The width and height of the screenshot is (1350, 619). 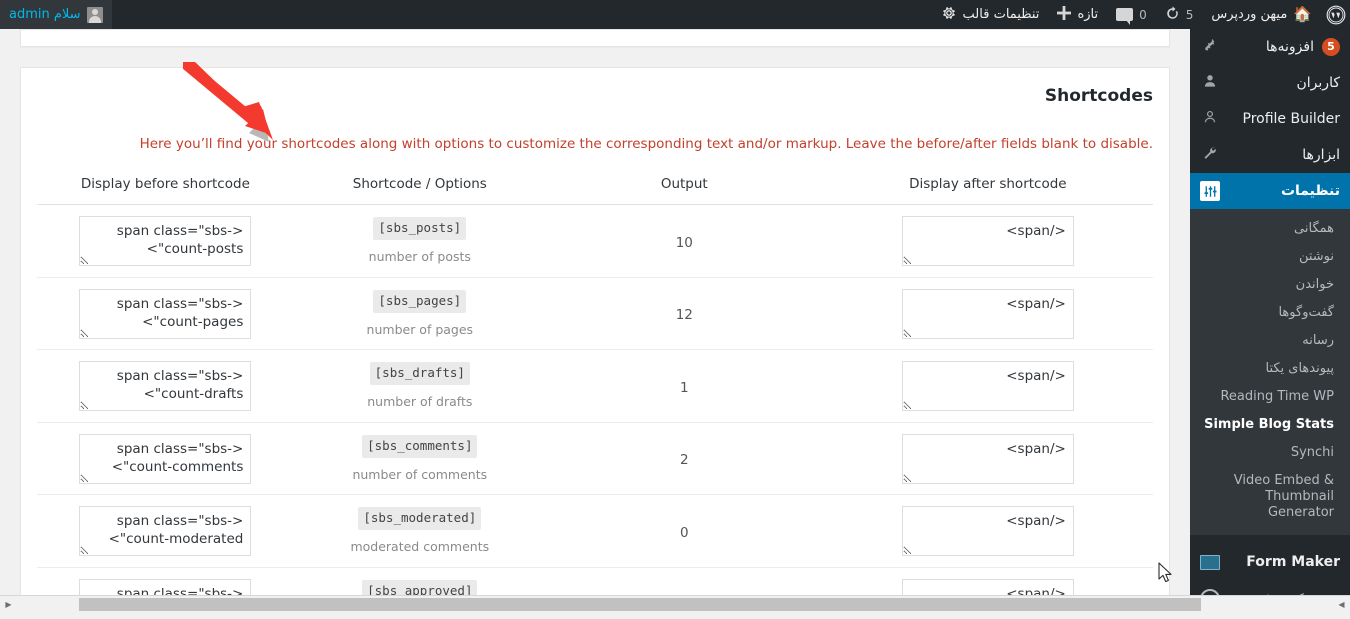 I want to click on scrollbar-track, so click(x=675, y=604).